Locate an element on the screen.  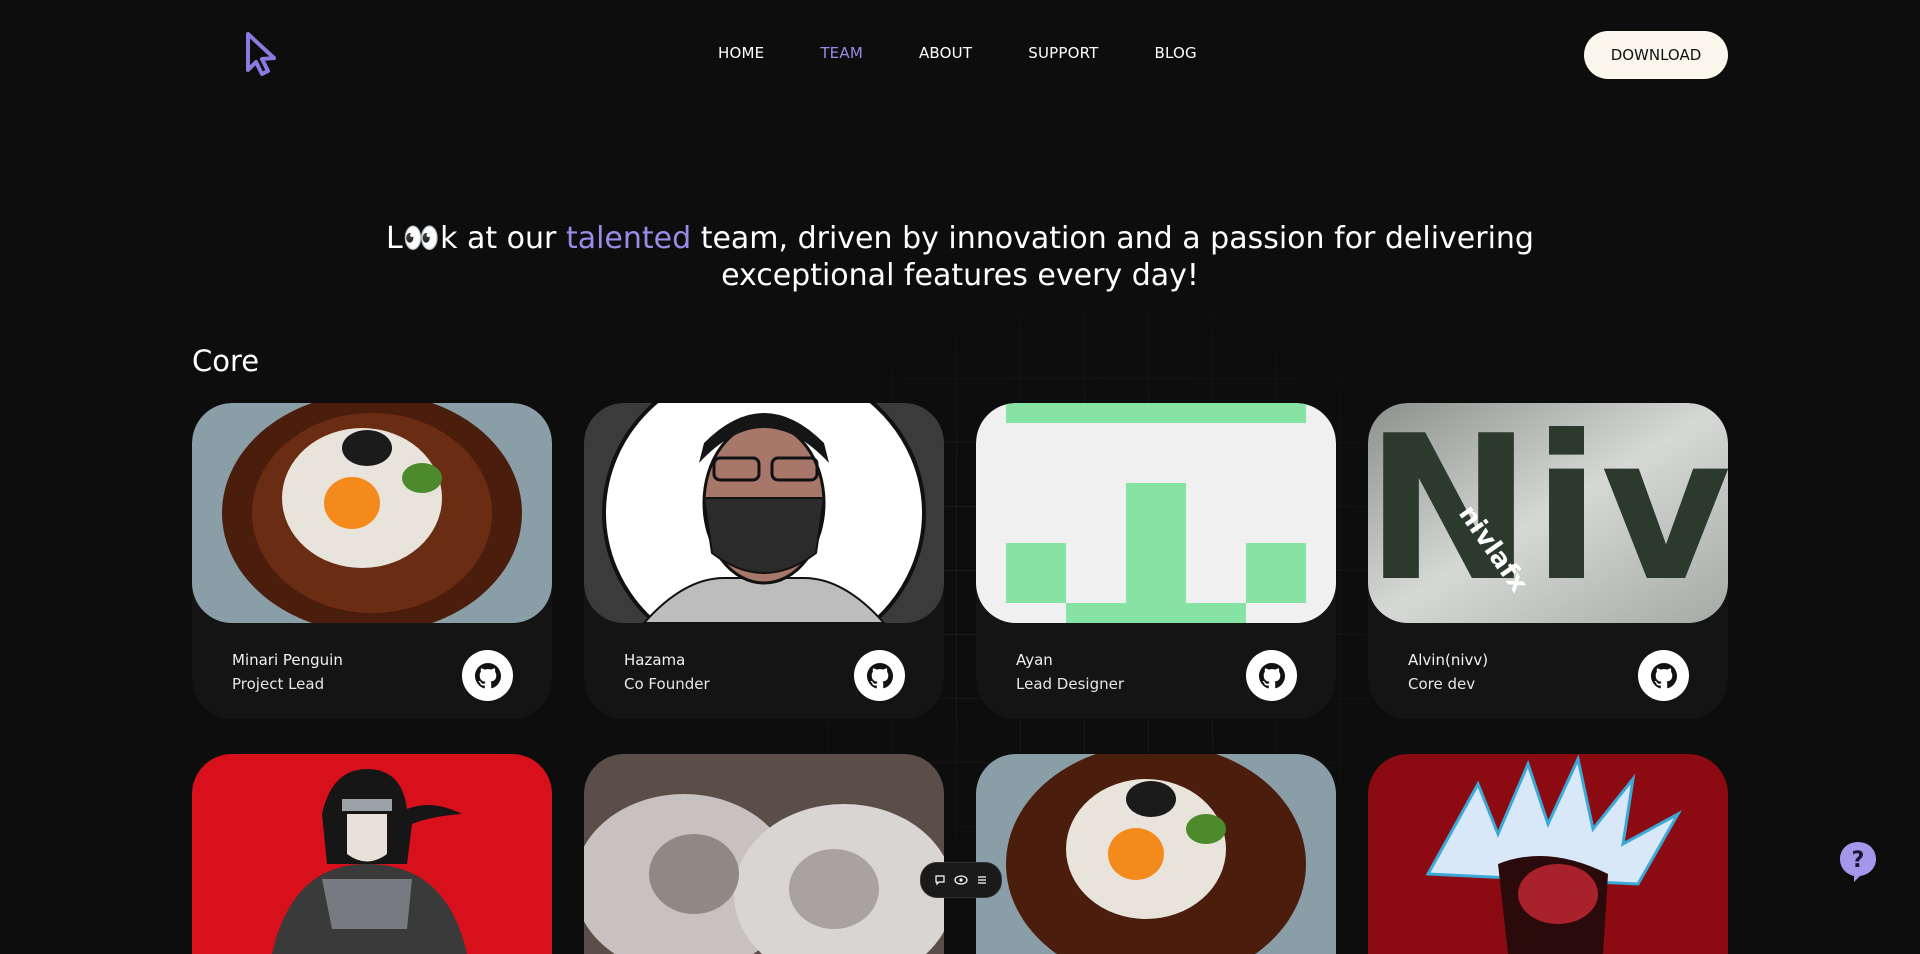
member-role: Project Lead is located at coordinates (278, 684).